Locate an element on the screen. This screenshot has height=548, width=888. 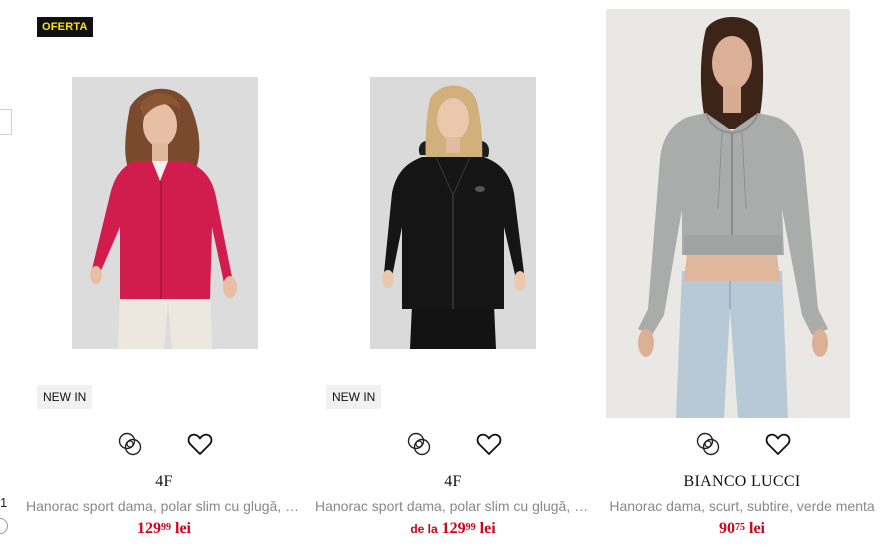
page-number-edge: 1 is located at coordinates (4, 502).